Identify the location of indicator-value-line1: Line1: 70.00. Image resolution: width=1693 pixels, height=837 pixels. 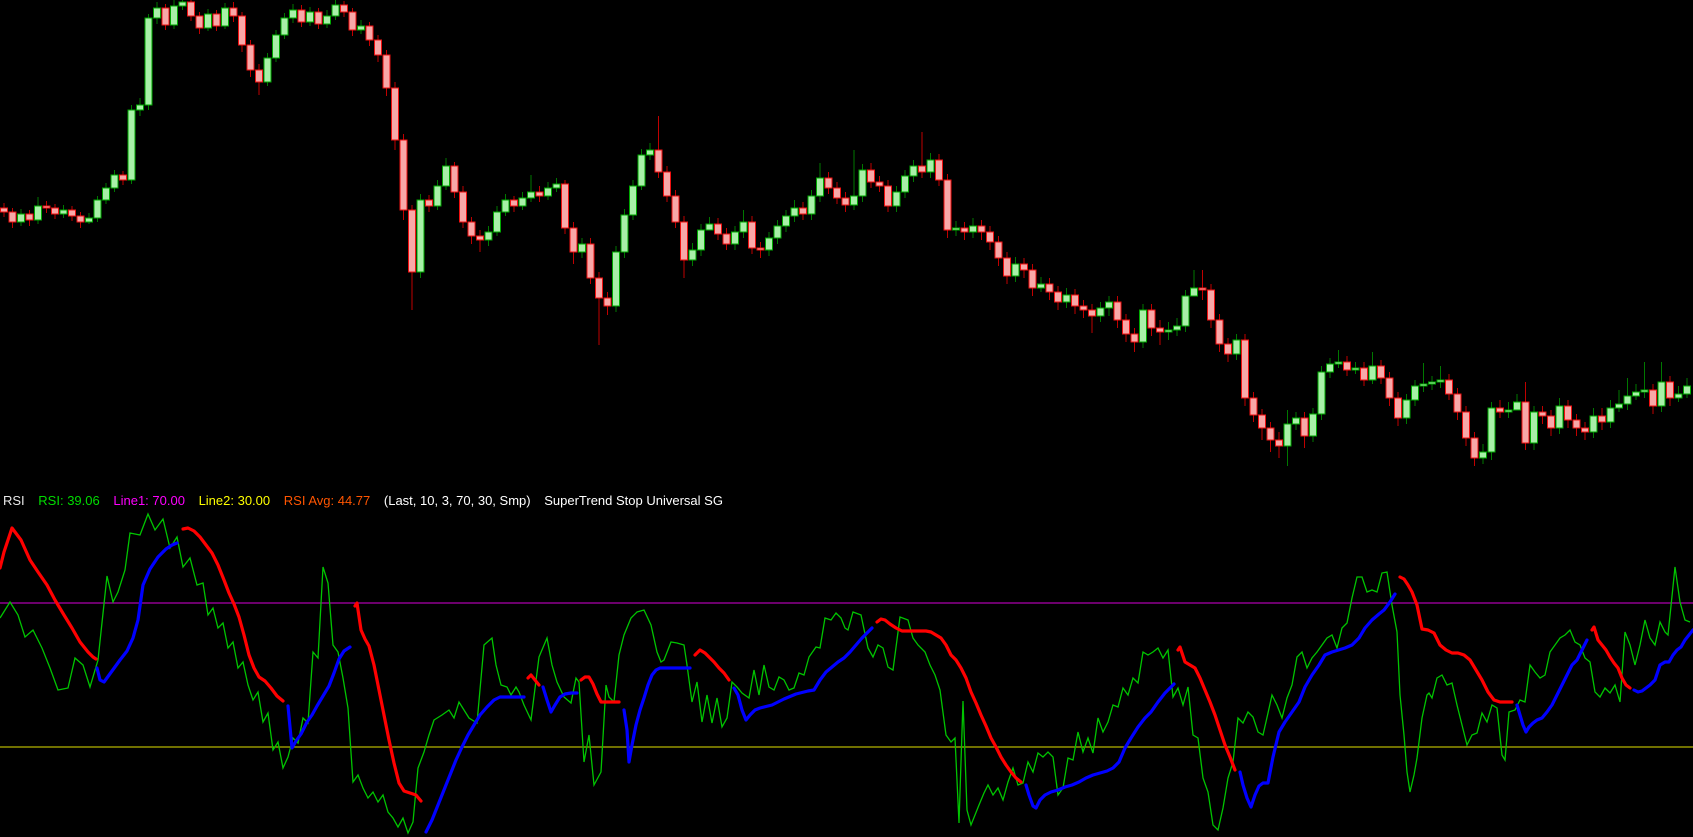
(149, 500).